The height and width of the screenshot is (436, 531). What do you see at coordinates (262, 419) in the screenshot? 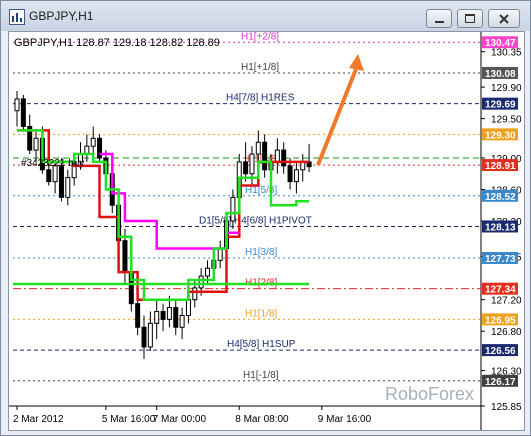
I see `time-tick-label: 8 Mar 08:00` at bounding box center [262, 419].